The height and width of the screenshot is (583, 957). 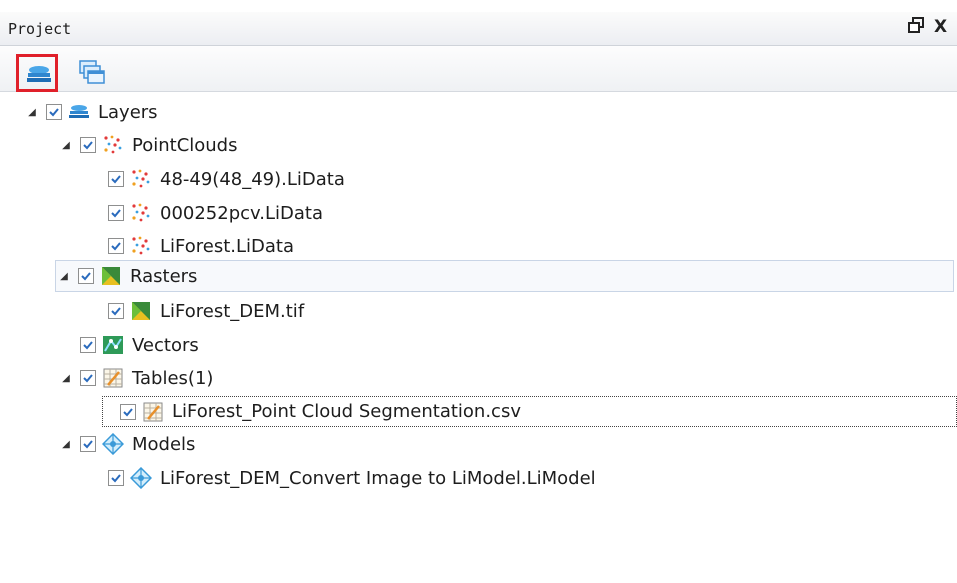 I want to click on tree-node-pointcloud-file: LiForest.LiData, so click(x=198, y=246).